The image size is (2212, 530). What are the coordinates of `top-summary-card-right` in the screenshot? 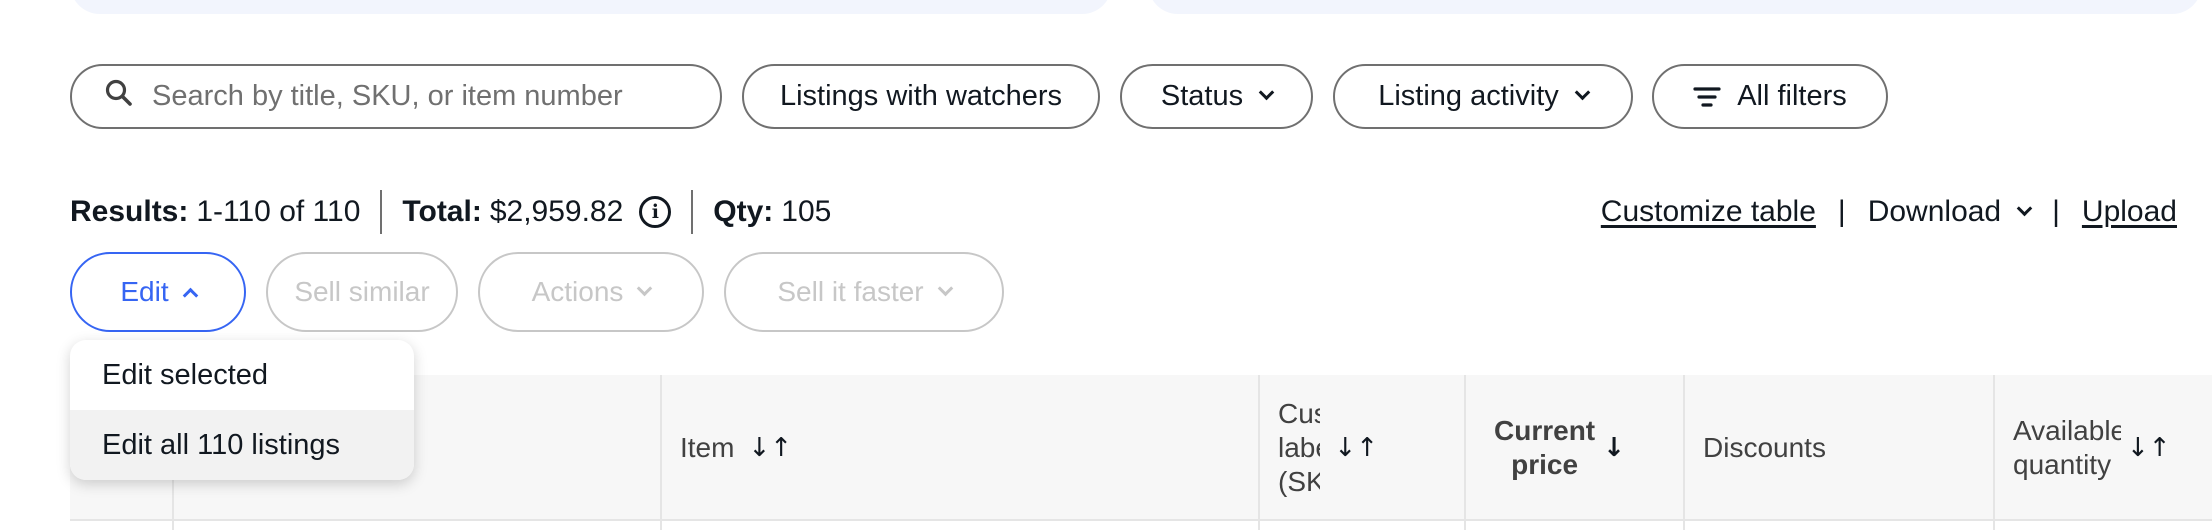 It's located at (1675, 7).